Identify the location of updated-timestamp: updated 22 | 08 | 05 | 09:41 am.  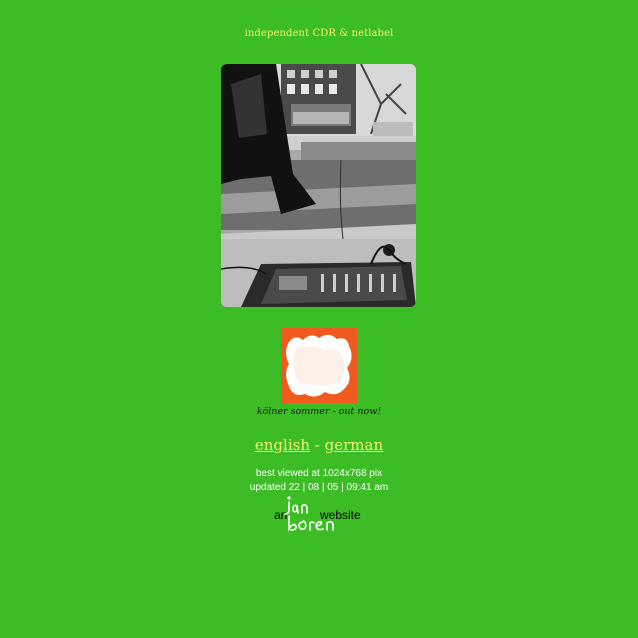
(319, 487).